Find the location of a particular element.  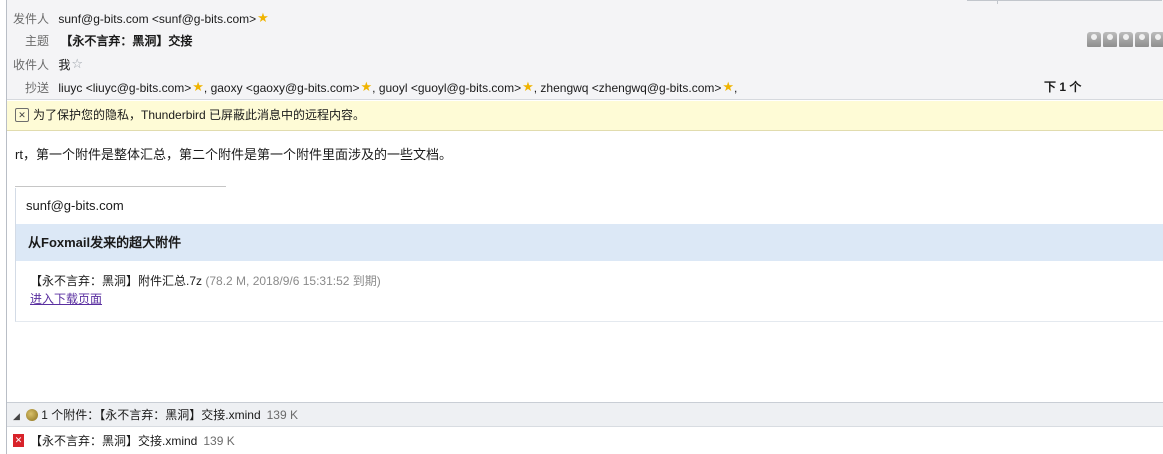

to-label: 收件人 is located at coordinates (31, 65).